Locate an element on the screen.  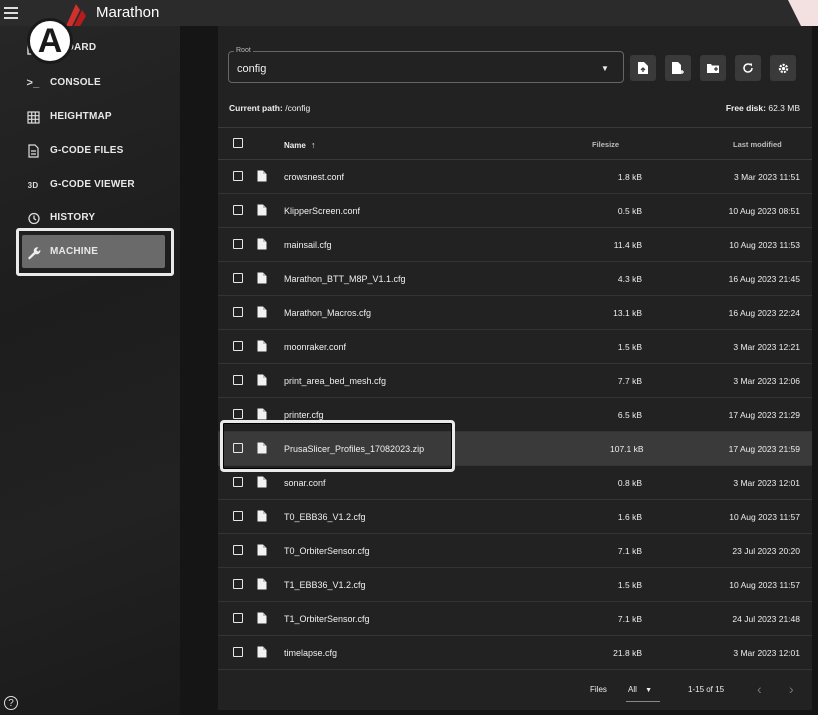
file-size: 4.3 kB is located at coordinates (629, 279).